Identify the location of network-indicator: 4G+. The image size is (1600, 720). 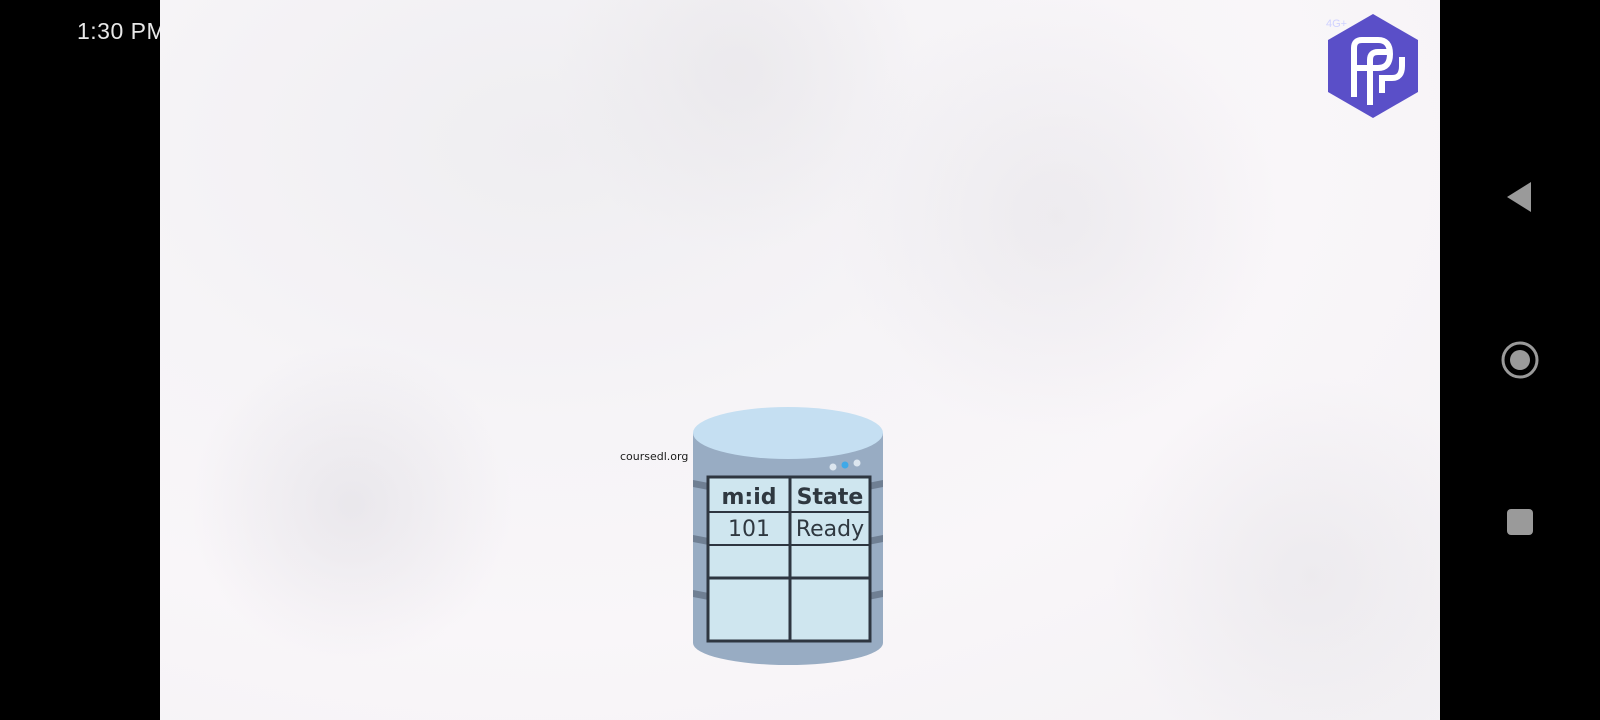
(1336, 24).